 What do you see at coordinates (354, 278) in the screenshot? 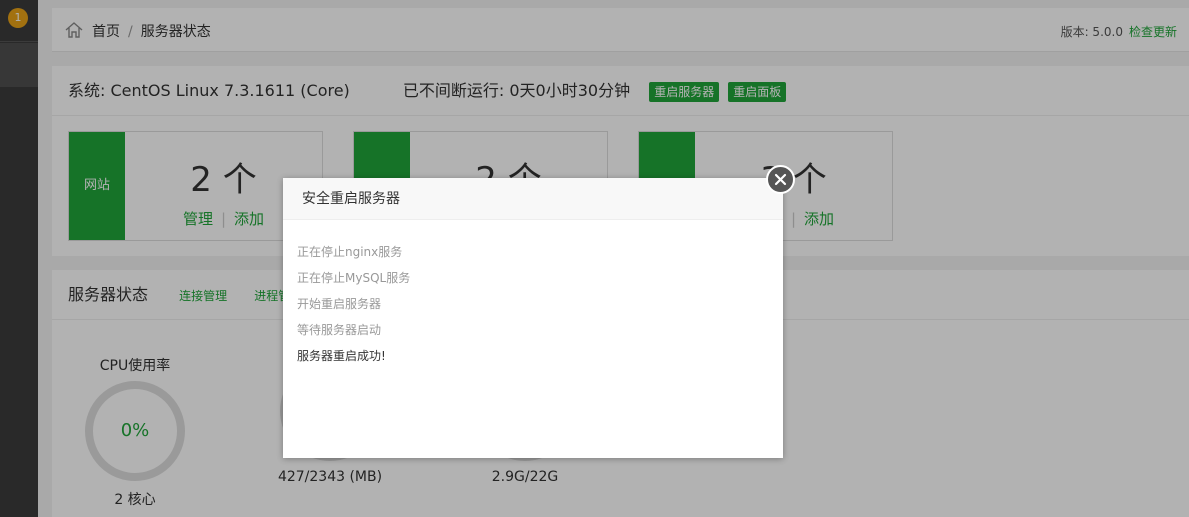
I see `restart-step: 正在停止MySQL服务` at bounding box center [354, 278].